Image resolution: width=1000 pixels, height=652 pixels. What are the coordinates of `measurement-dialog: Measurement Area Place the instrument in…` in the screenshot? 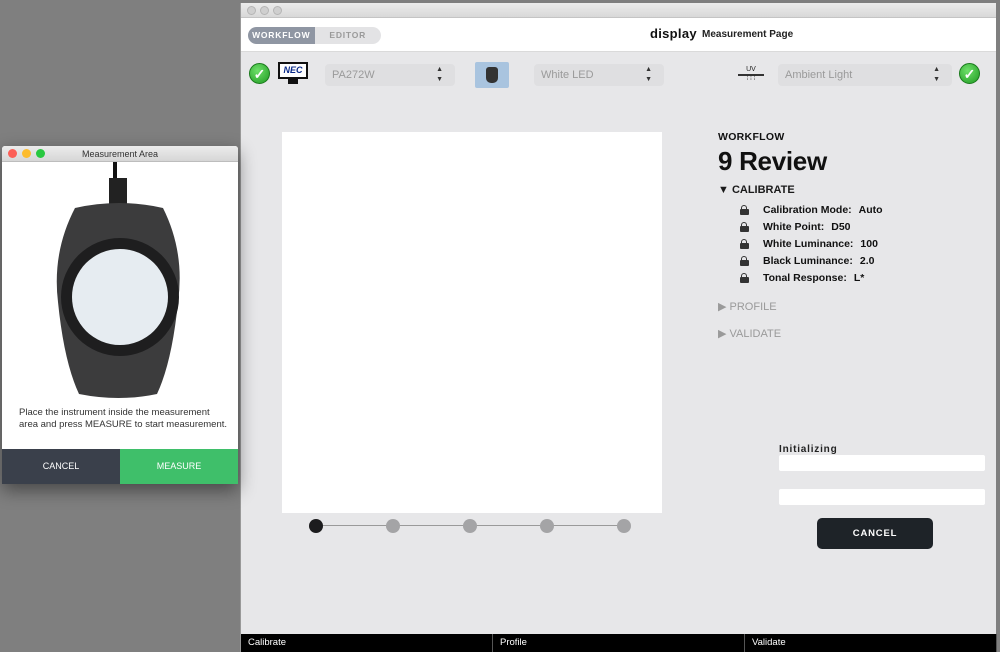 It's located at (120, 315).